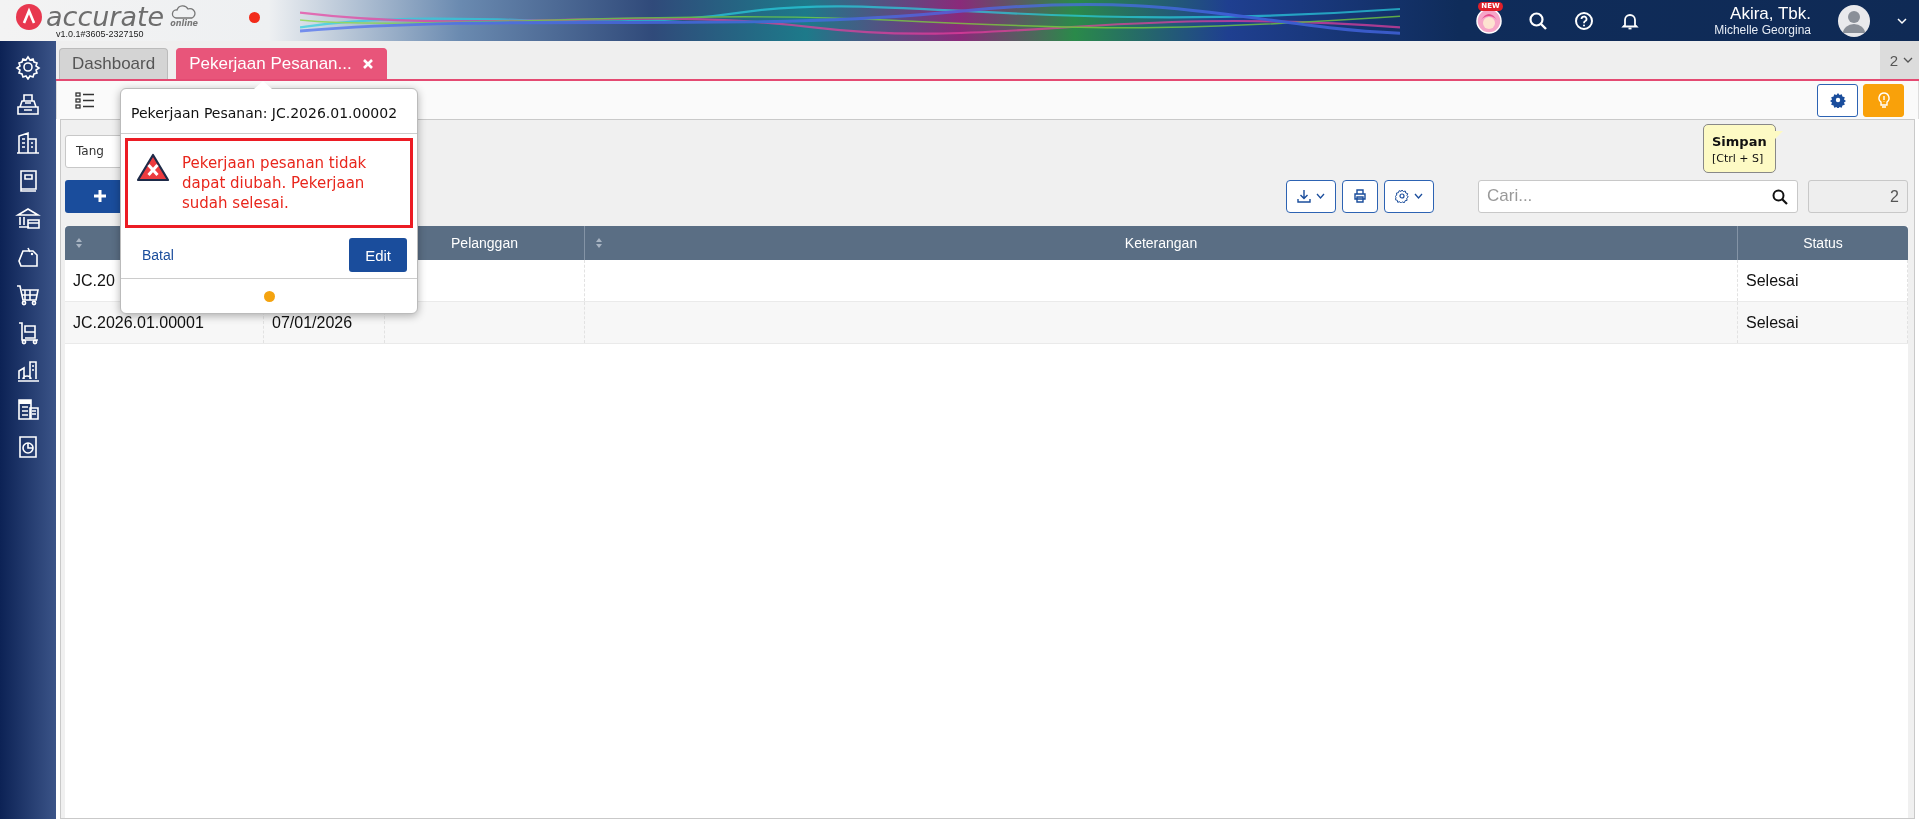 This screenshot has width=1919, height=819. What do you see at coordinates (28, 219) in the screenshot?
I see `bank-icon` at bounding box center [28, 219].